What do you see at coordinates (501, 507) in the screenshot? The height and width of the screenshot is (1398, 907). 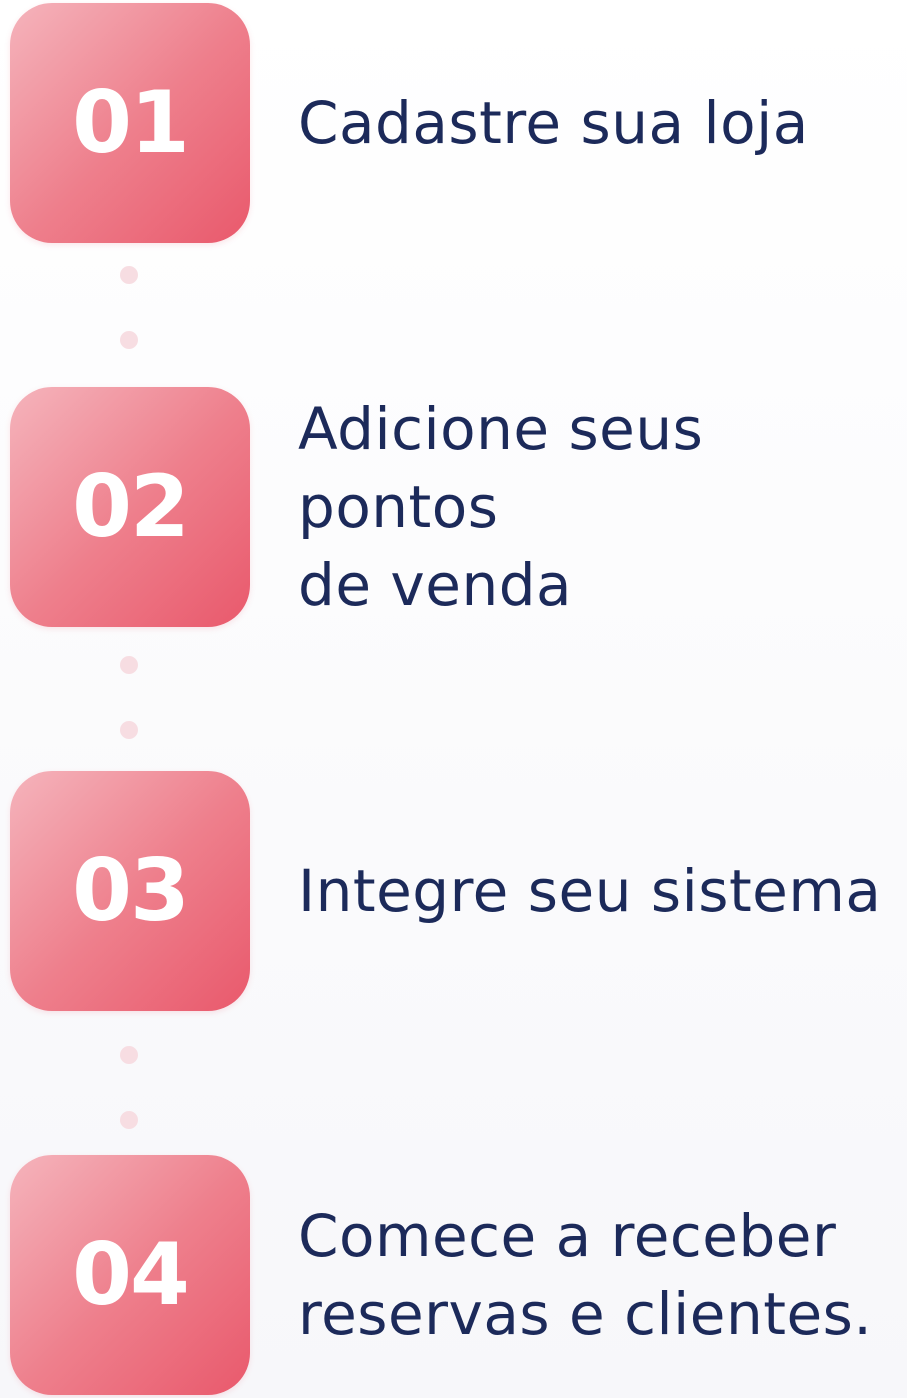 I see `step-label: Adicione seus pontos de venda` at bounding box center [501, 507].